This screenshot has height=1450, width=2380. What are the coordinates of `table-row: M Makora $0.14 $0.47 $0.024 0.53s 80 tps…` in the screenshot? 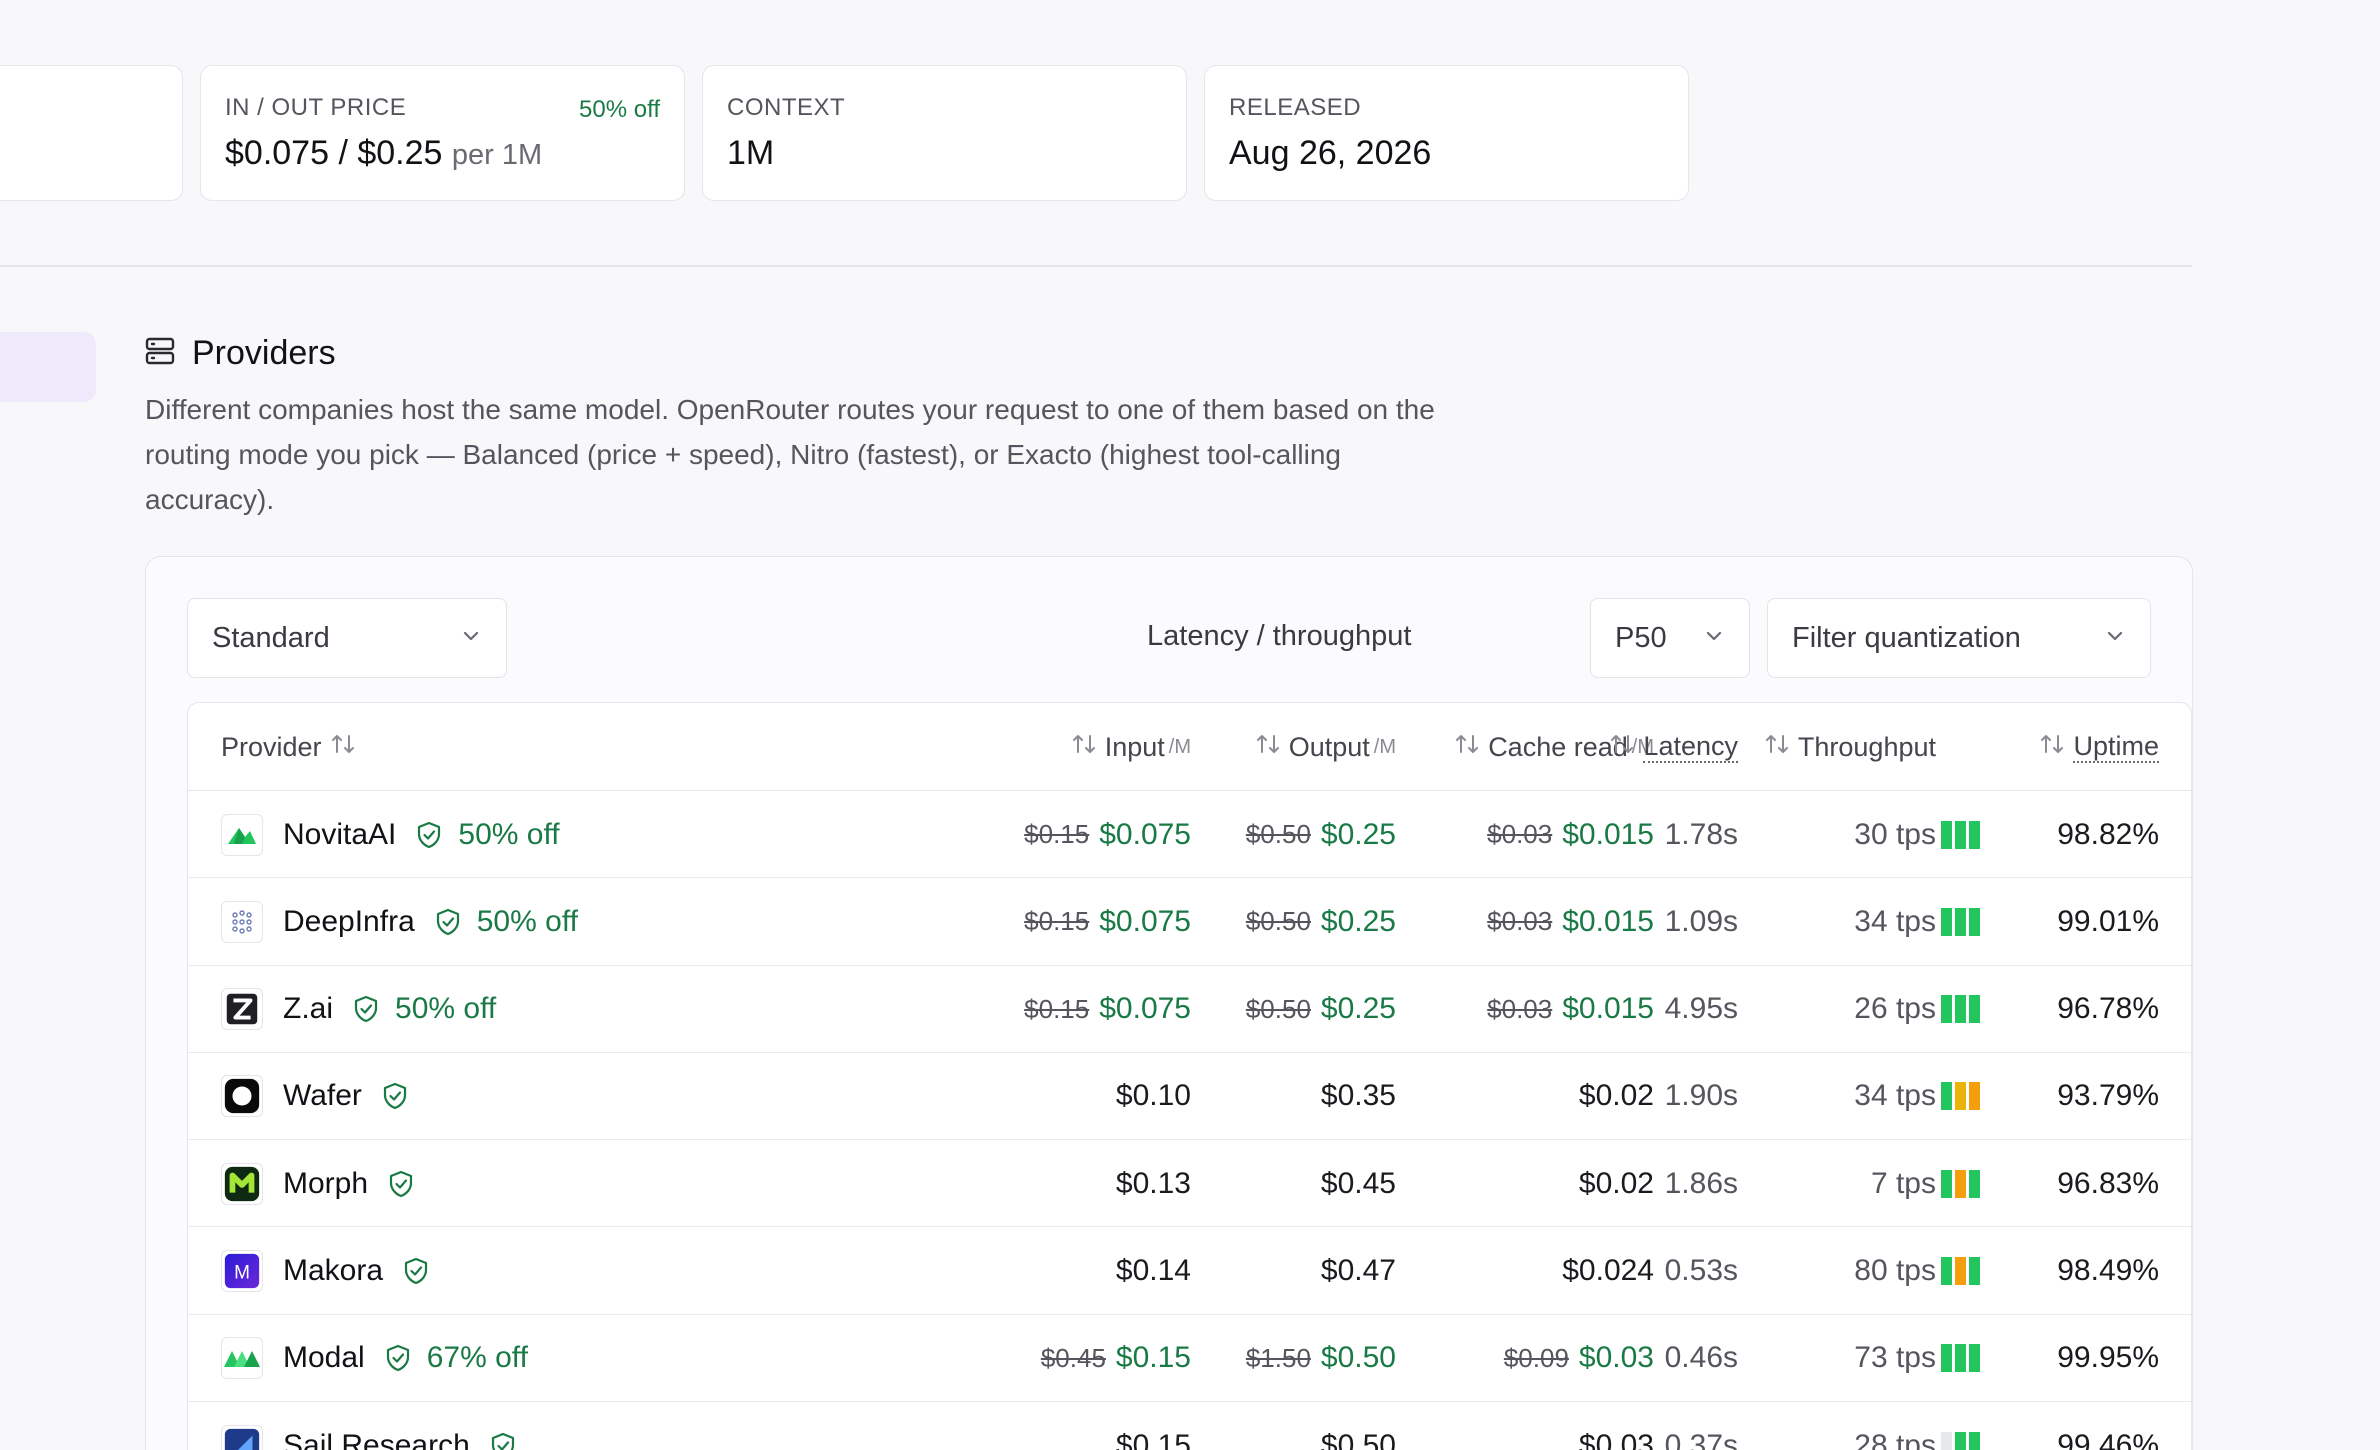 It's located at (1189, 1271).